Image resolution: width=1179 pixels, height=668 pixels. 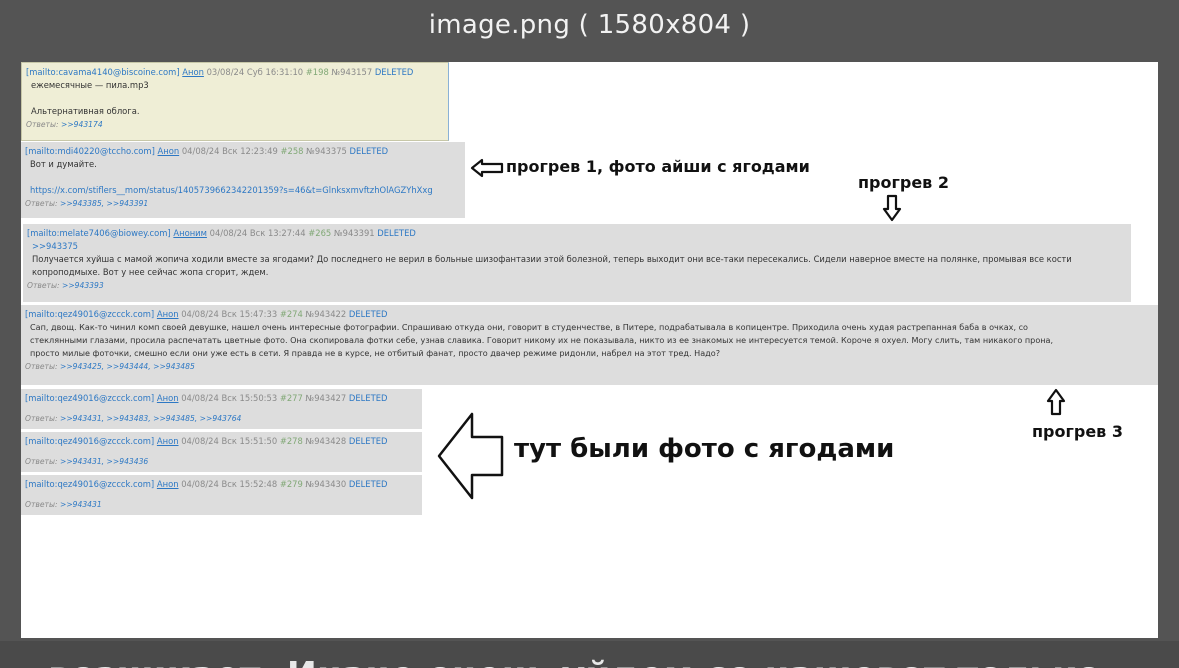 I want to click on post-number: #277, so click(x=291, y=398).